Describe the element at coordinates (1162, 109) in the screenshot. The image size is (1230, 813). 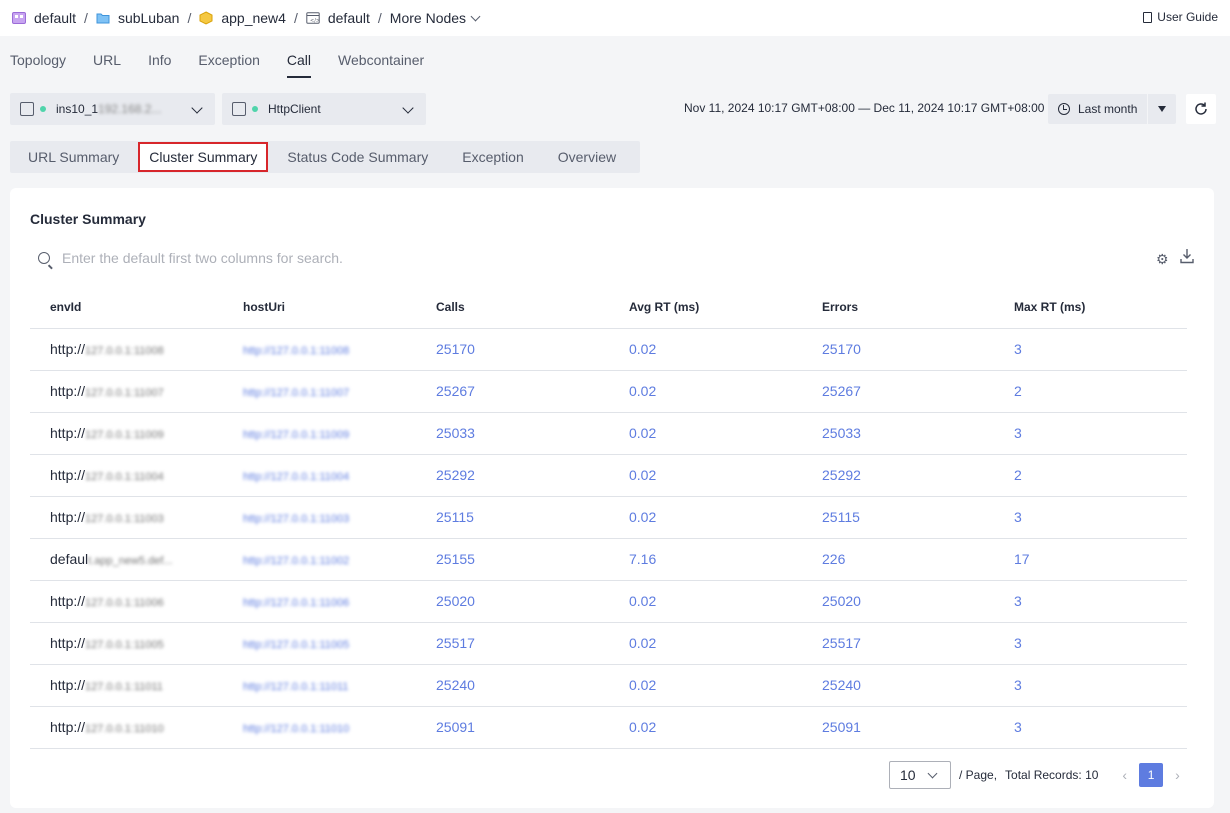
I see `caret-down-icon` at that location.